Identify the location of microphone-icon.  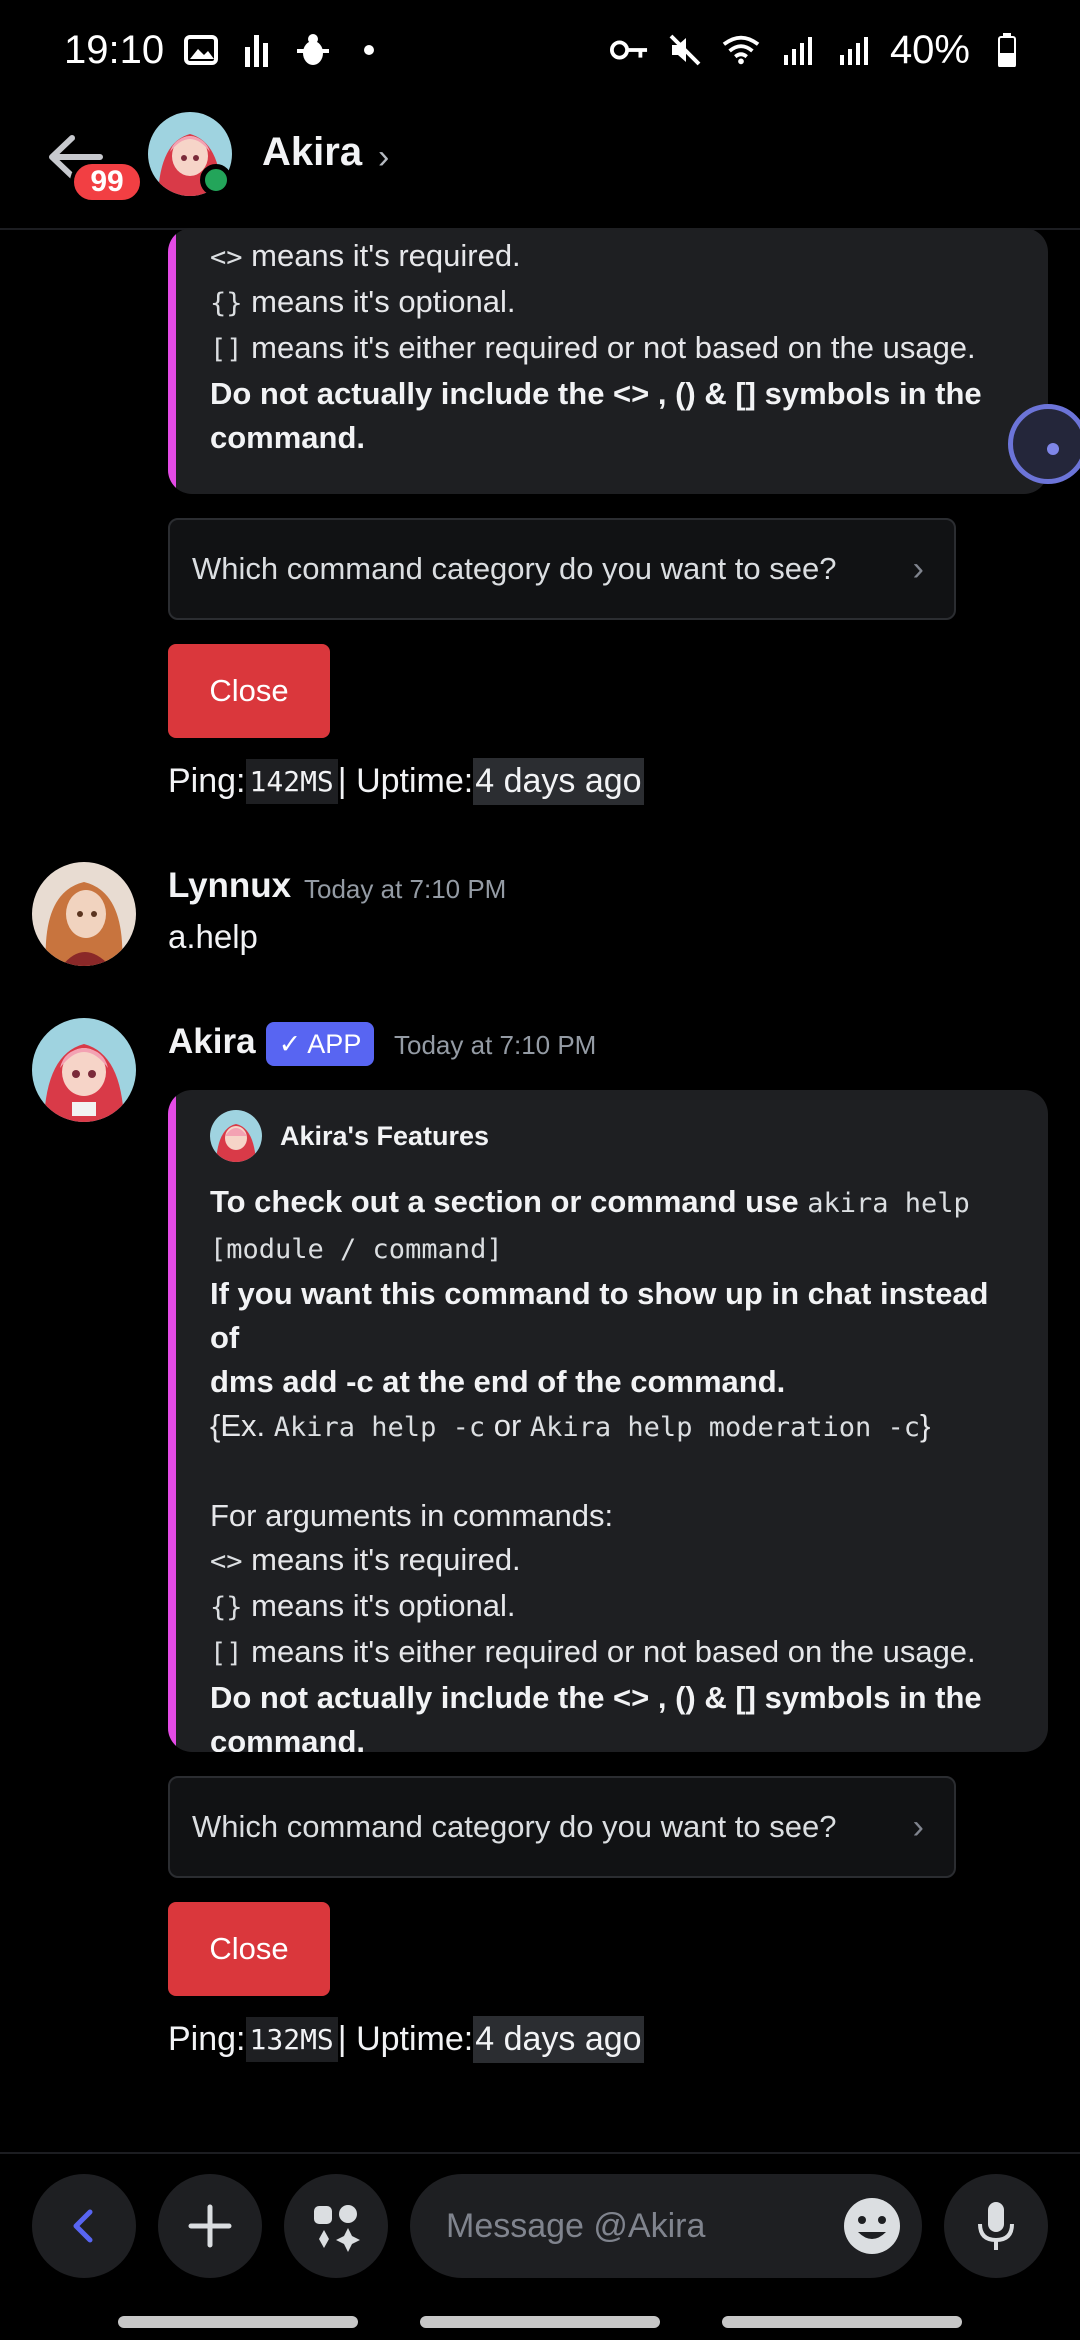
(996, 2226).